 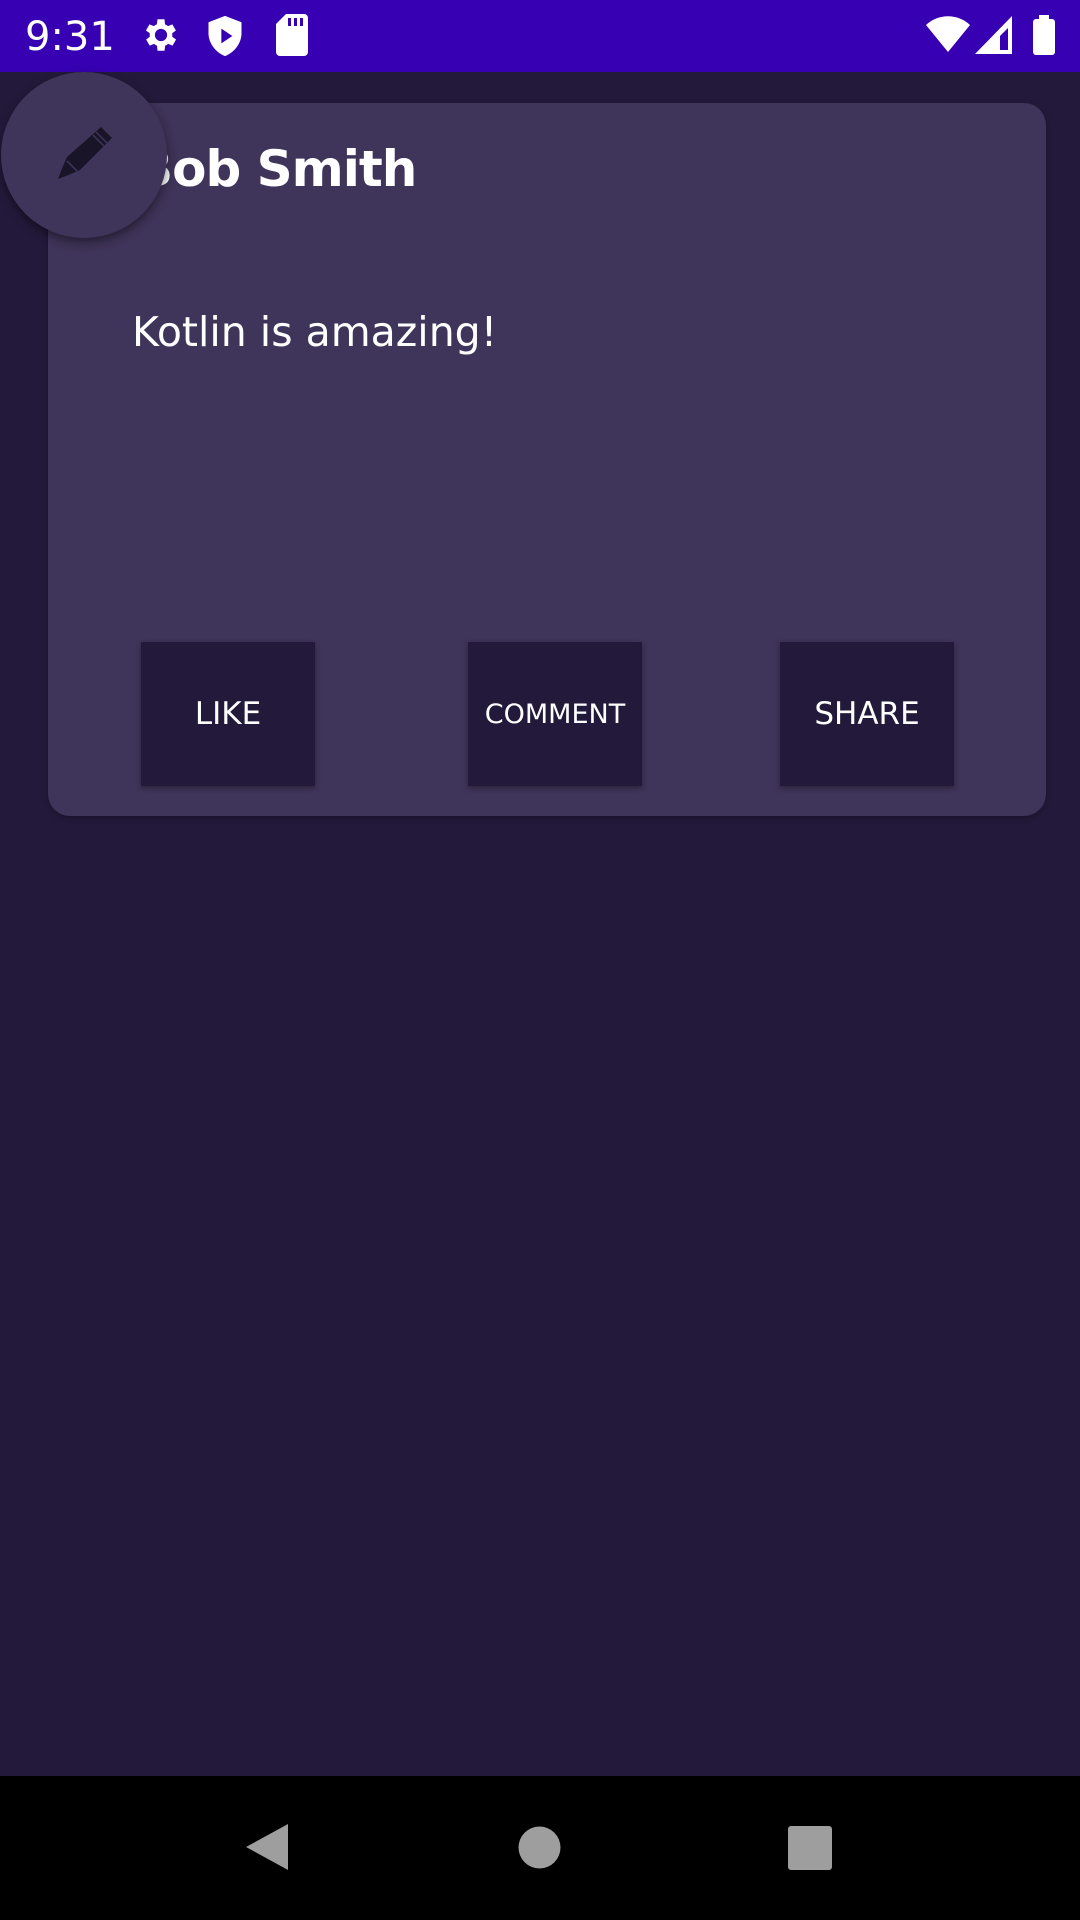 What do you see at coordinates (867, 714) in the screenshot?
I see `share-button: SHARE` at bounding box center [867, 714].